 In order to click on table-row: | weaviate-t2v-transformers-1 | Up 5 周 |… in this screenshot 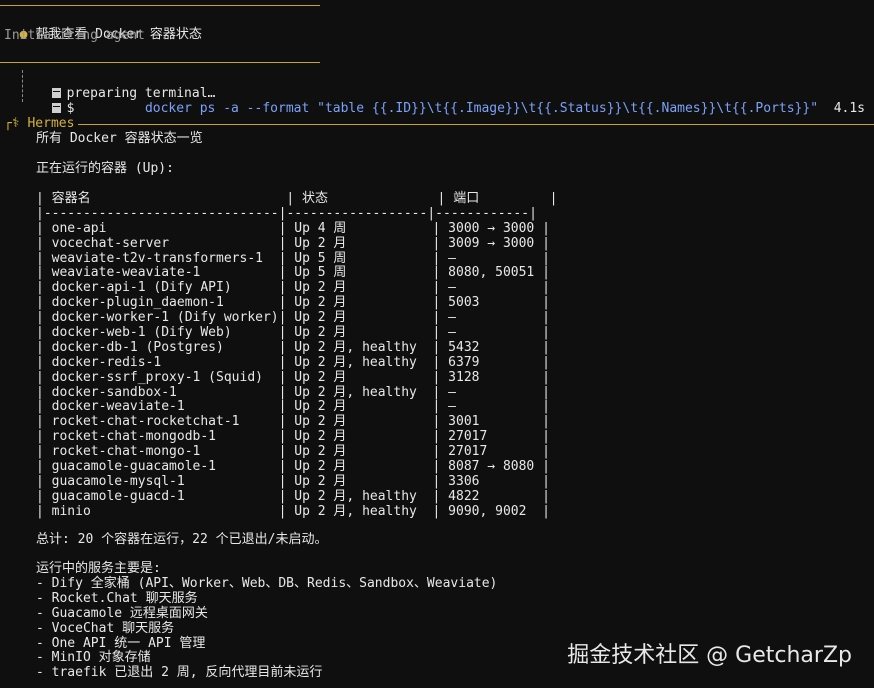, I will do `click(293, 258)`.